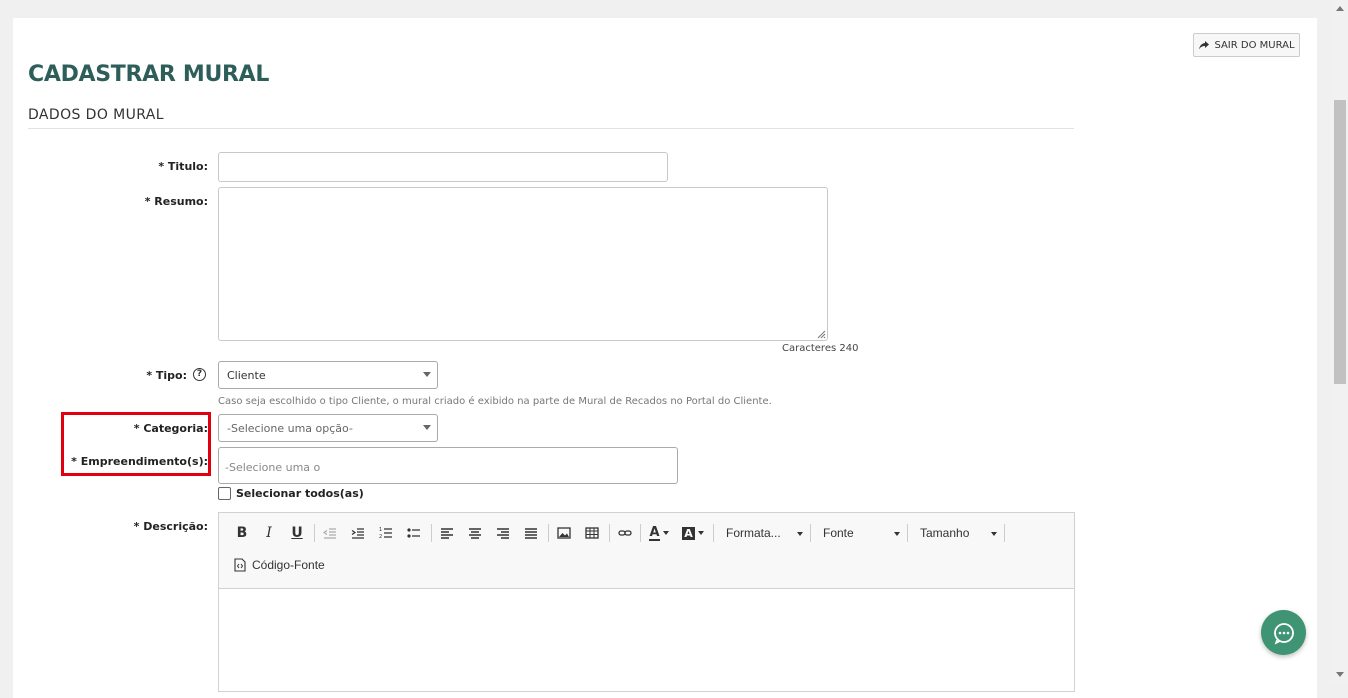 This screenshot has height=698, width=1348. What do you see at coordinates (288, 565) in the screenshot?
I see `source-code-label: Código-Fonte` at bounding box center [288, 565].